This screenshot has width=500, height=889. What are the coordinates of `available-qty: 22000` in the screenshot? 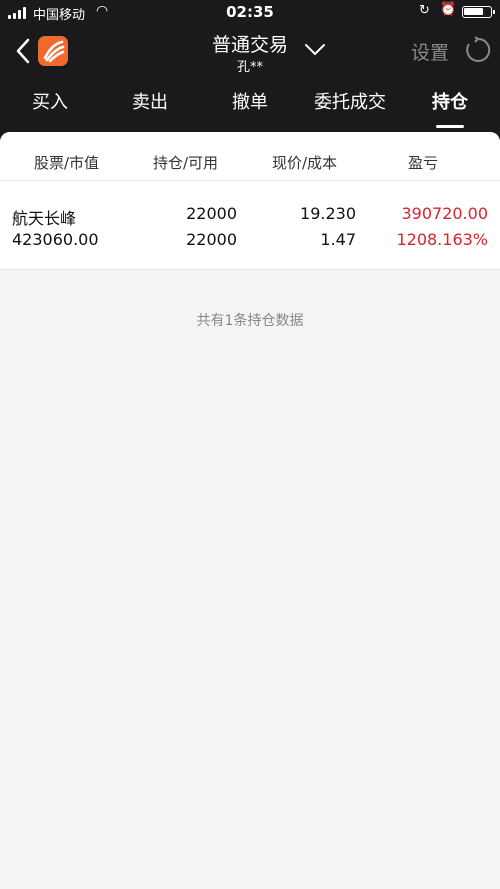 It's located at (211, 239).